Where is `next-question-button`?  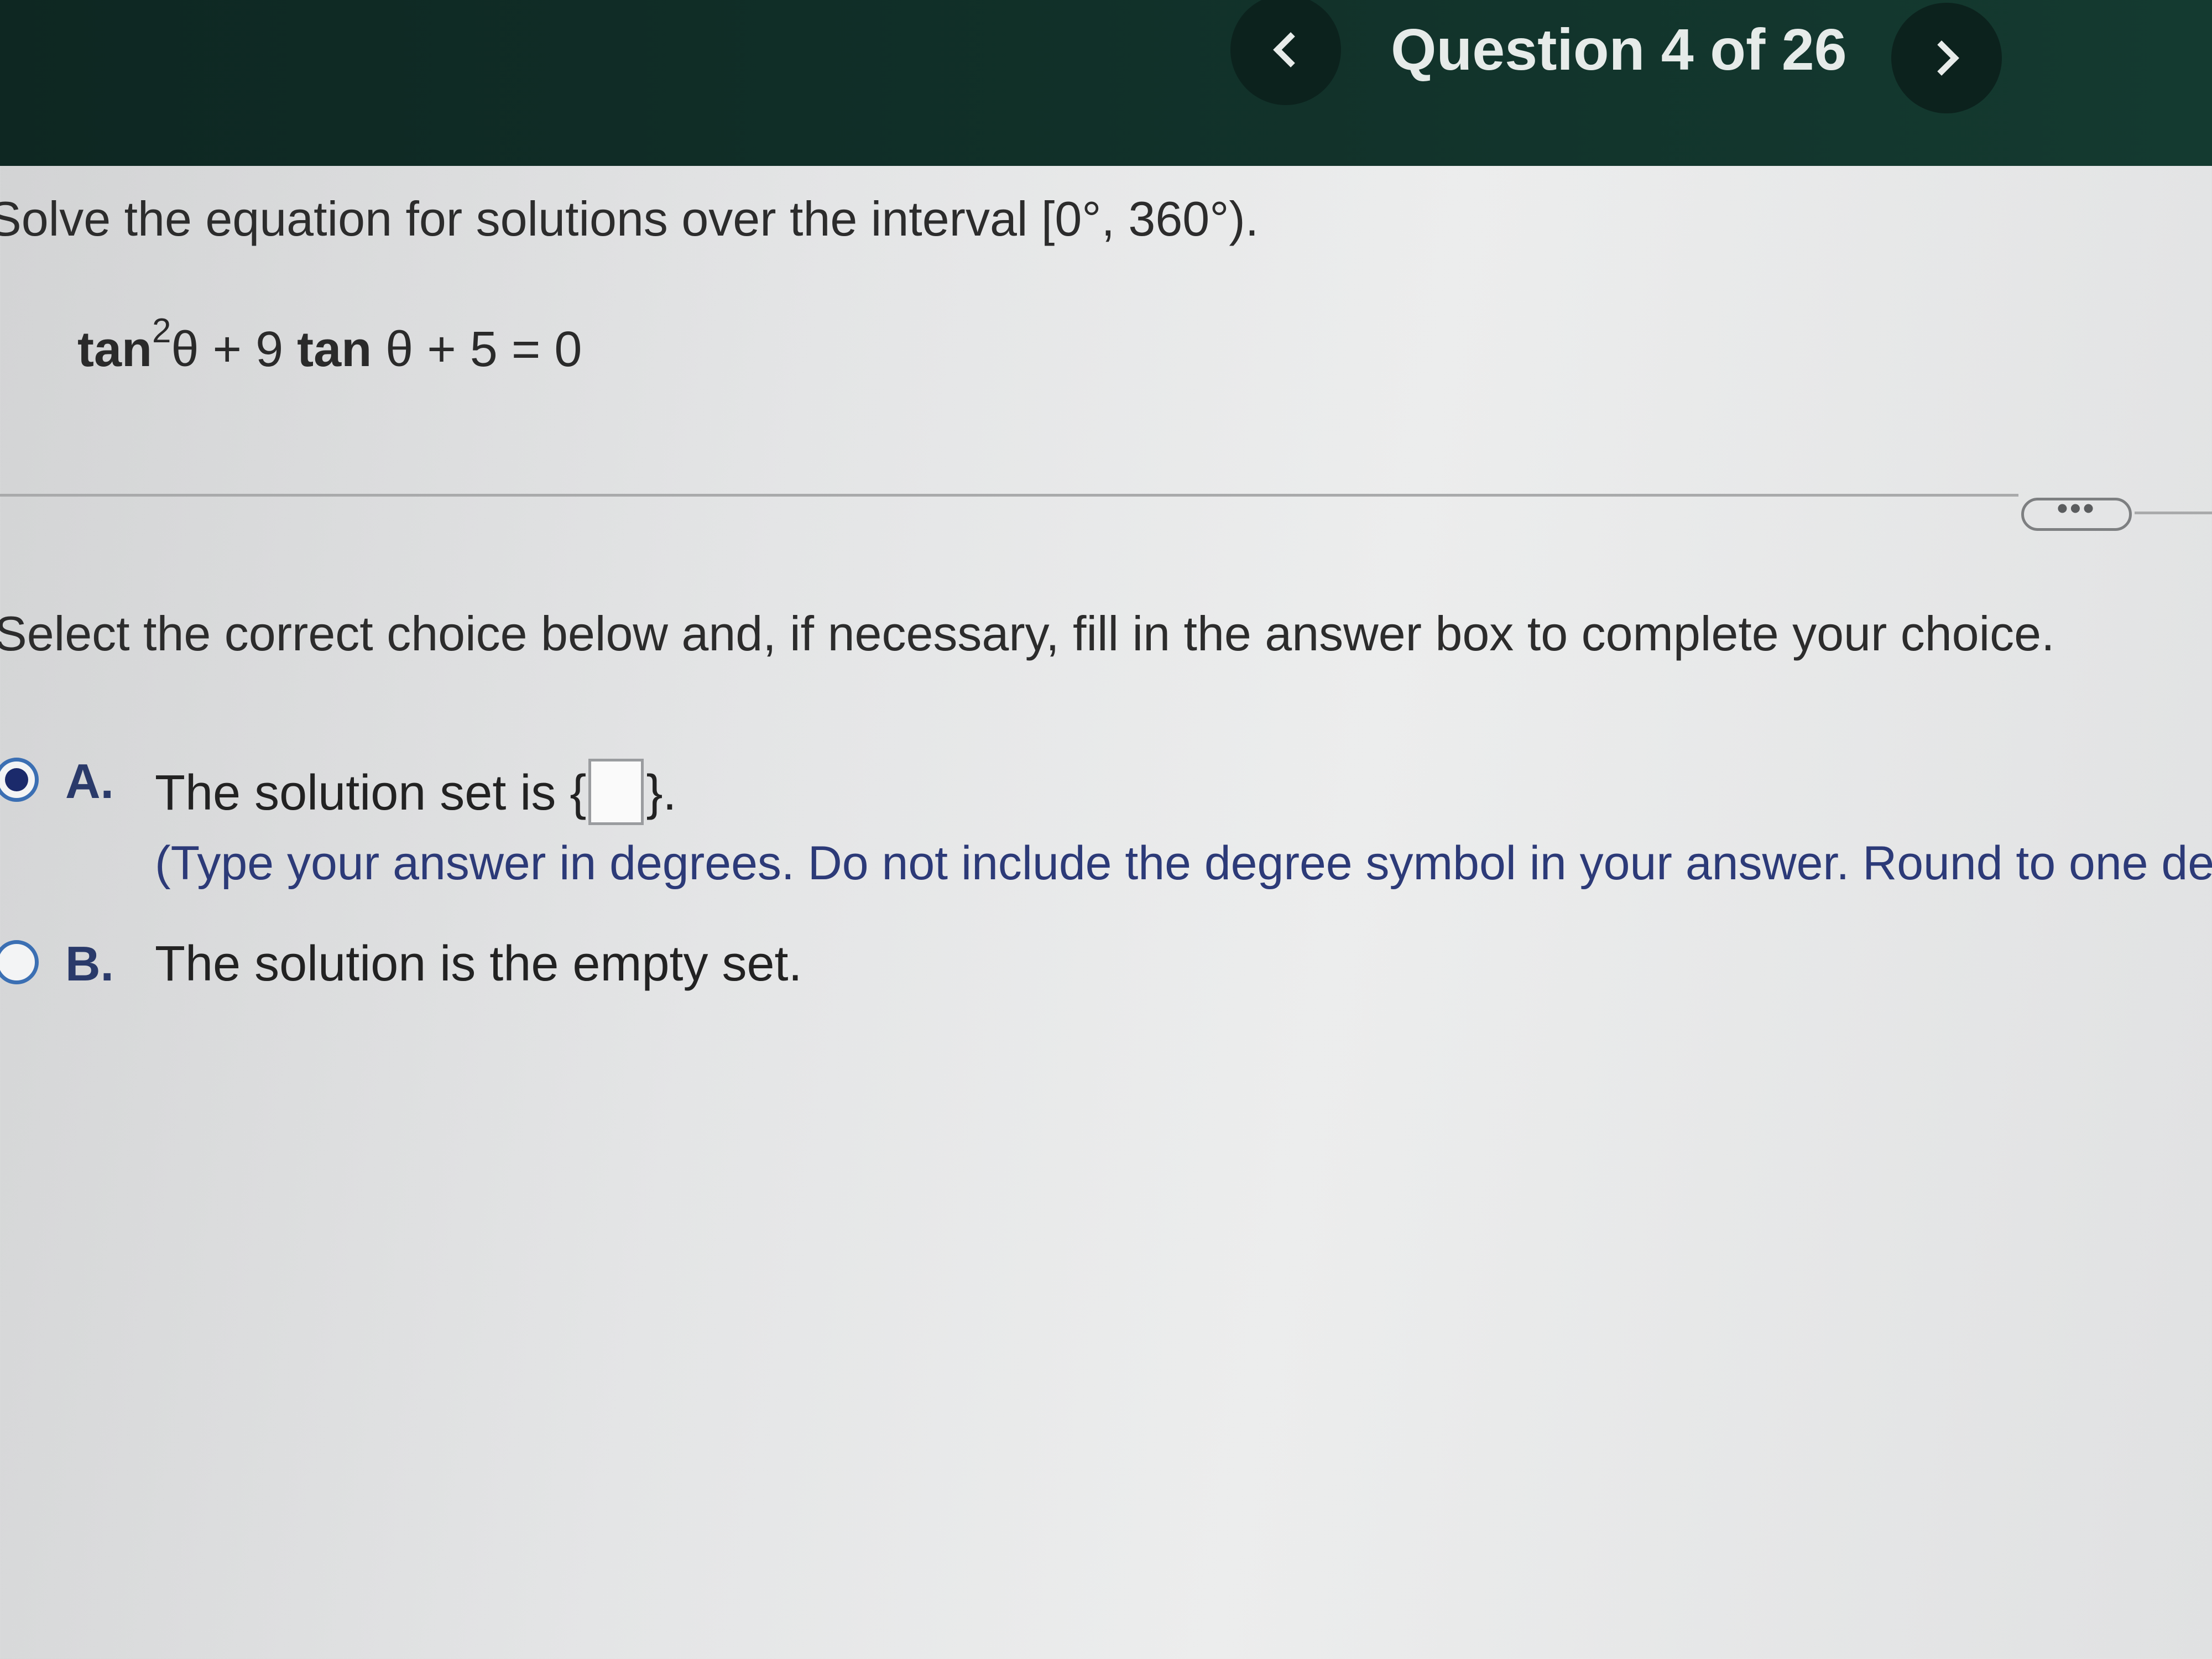
next-question-button is located at coordinates (1947, 58).